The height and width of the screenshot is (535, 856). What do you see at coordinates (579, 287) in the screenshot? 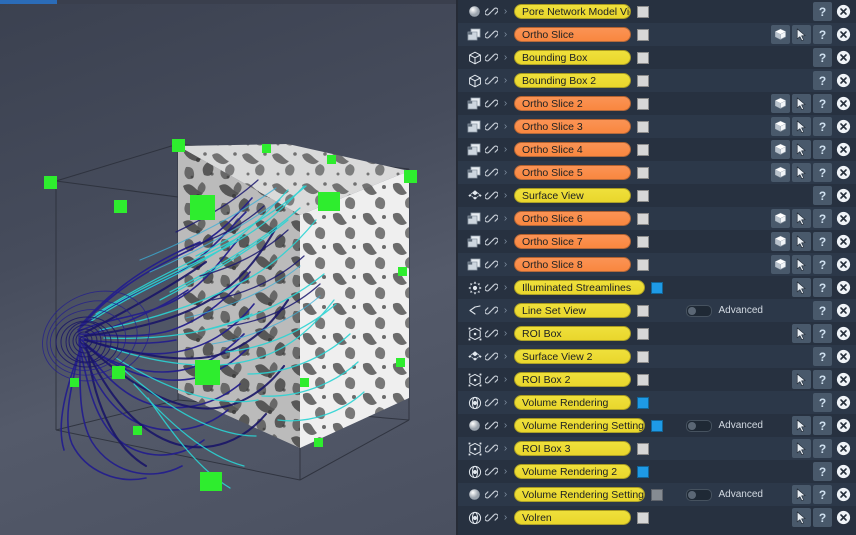
I see `module-name-pill: Illuminated Streamlines` at bounding box center [579, 287].